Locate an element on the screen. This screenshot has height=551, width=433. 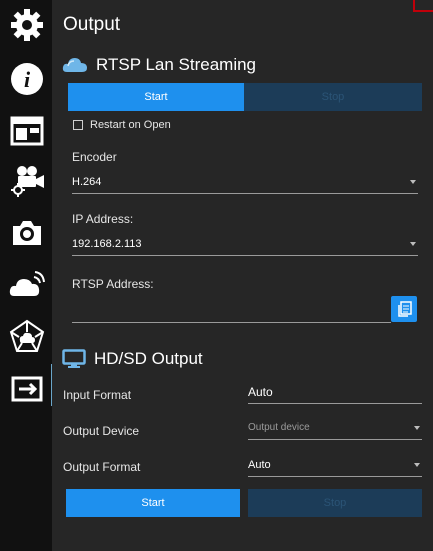
camera-icon is located at coordinates (27, 233).